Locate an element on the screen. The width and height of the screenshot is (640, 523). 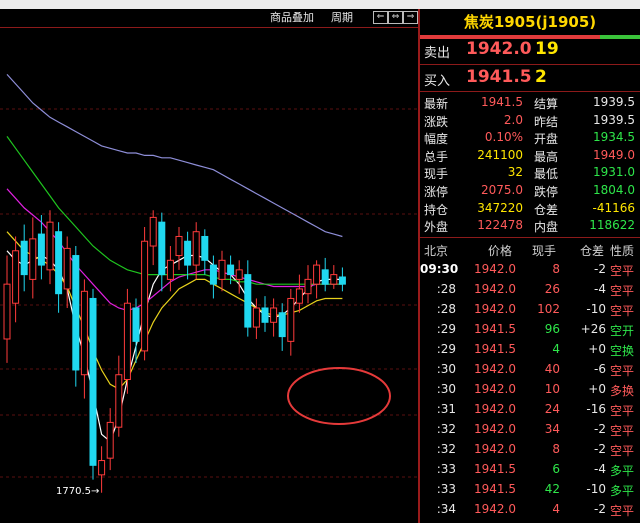
ticks-header-time: 北京 is located at coordinates (436, 251).